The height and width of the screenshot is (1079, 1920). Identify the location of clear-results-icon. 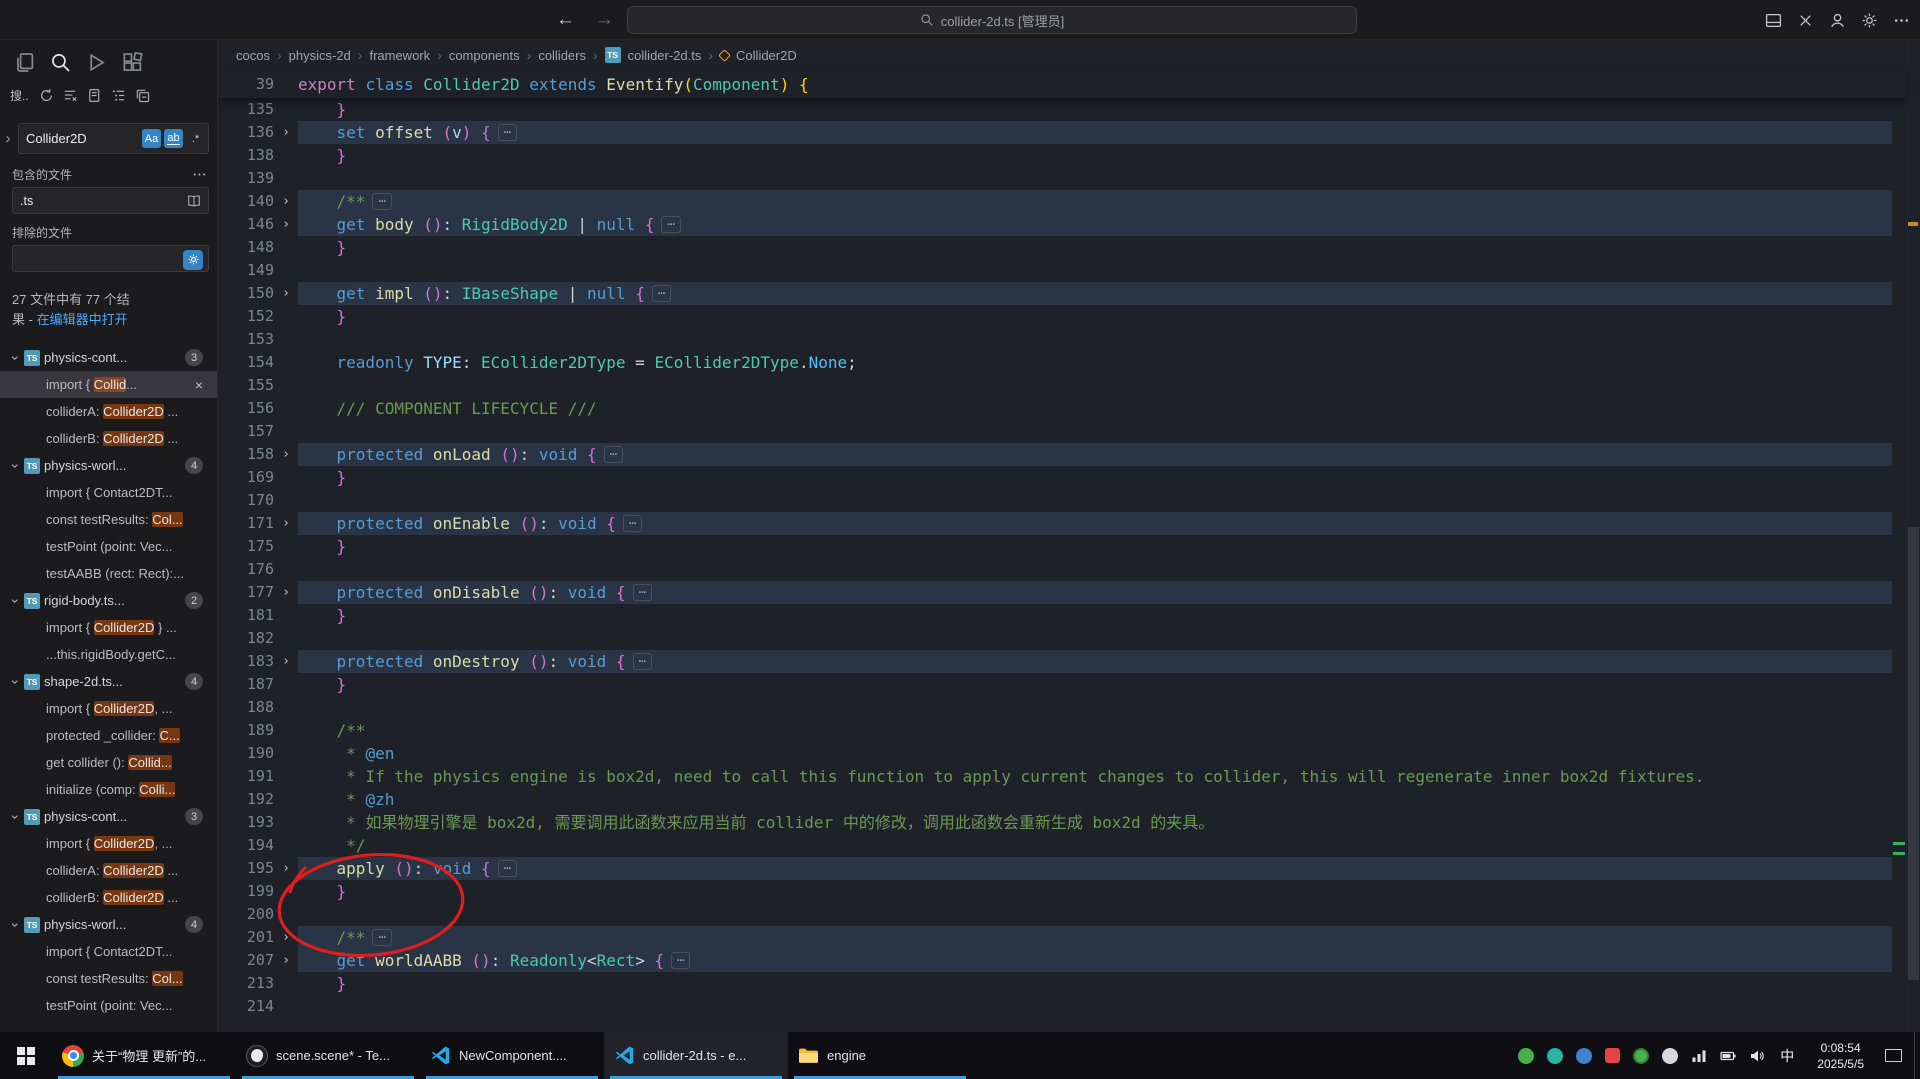
(70, 95).